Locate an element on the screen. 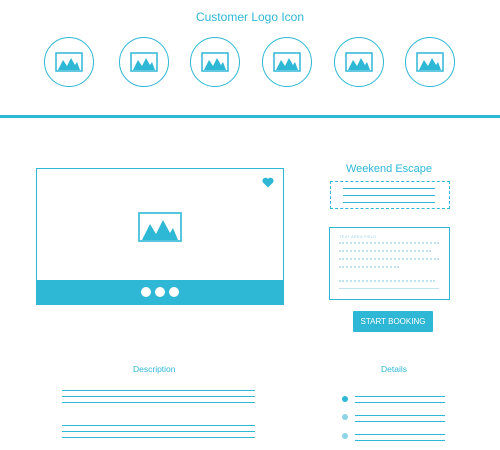  heart-icon is located at coordinates (268, 182).